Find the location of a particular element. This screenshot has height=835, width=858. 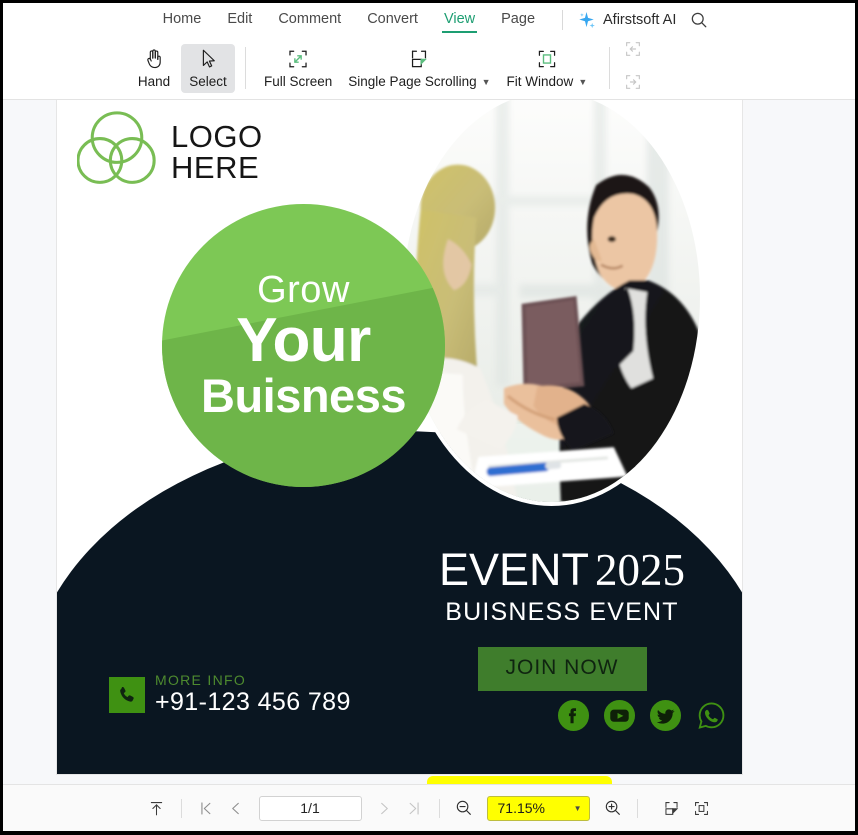

facebook-icon is located at coordinates (573, 715).